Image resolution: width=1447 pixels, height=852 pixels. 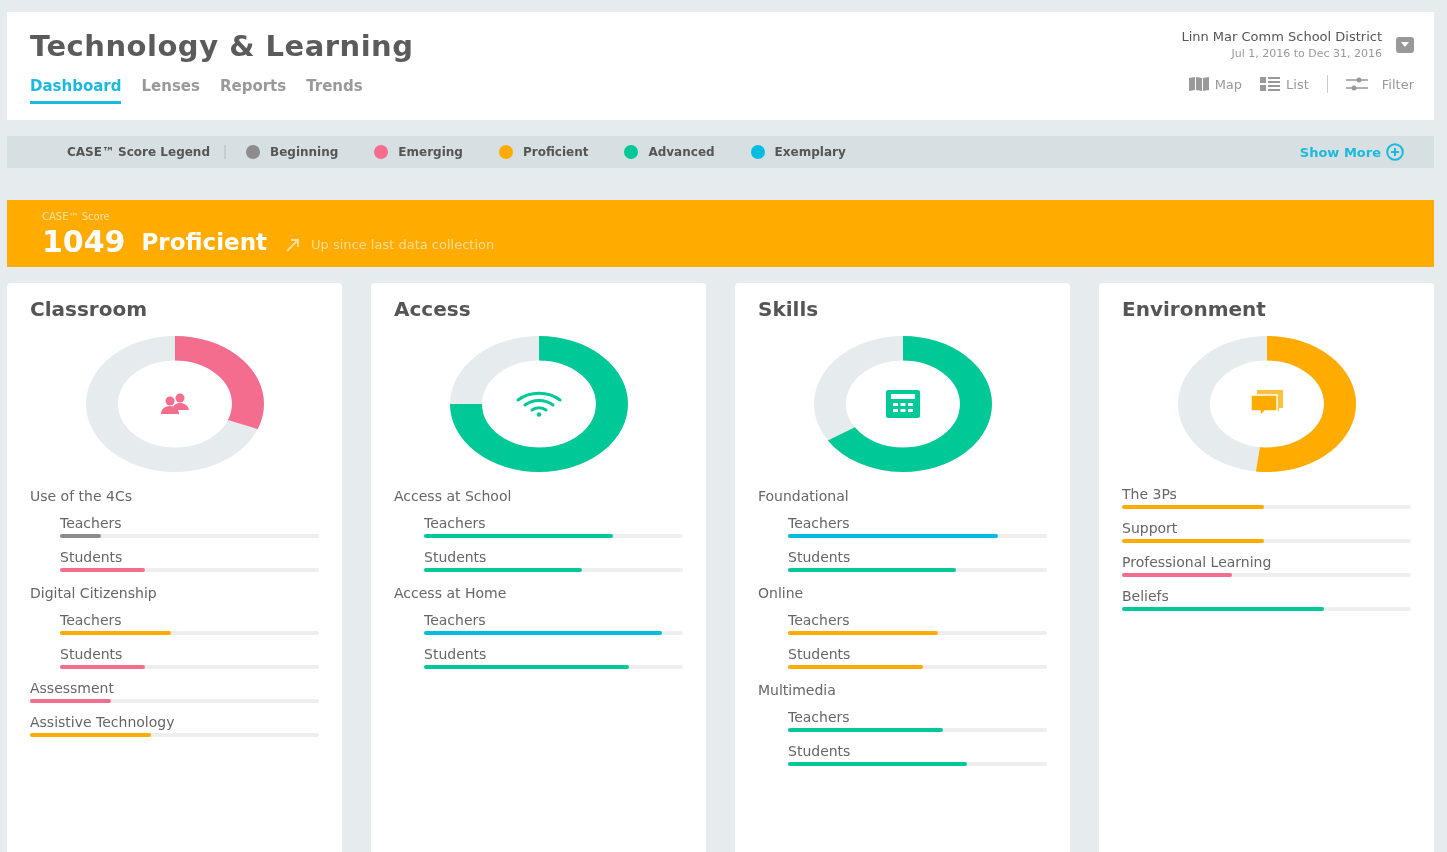 I want to click on card-title: Classroom, so click(x=89, y=309).